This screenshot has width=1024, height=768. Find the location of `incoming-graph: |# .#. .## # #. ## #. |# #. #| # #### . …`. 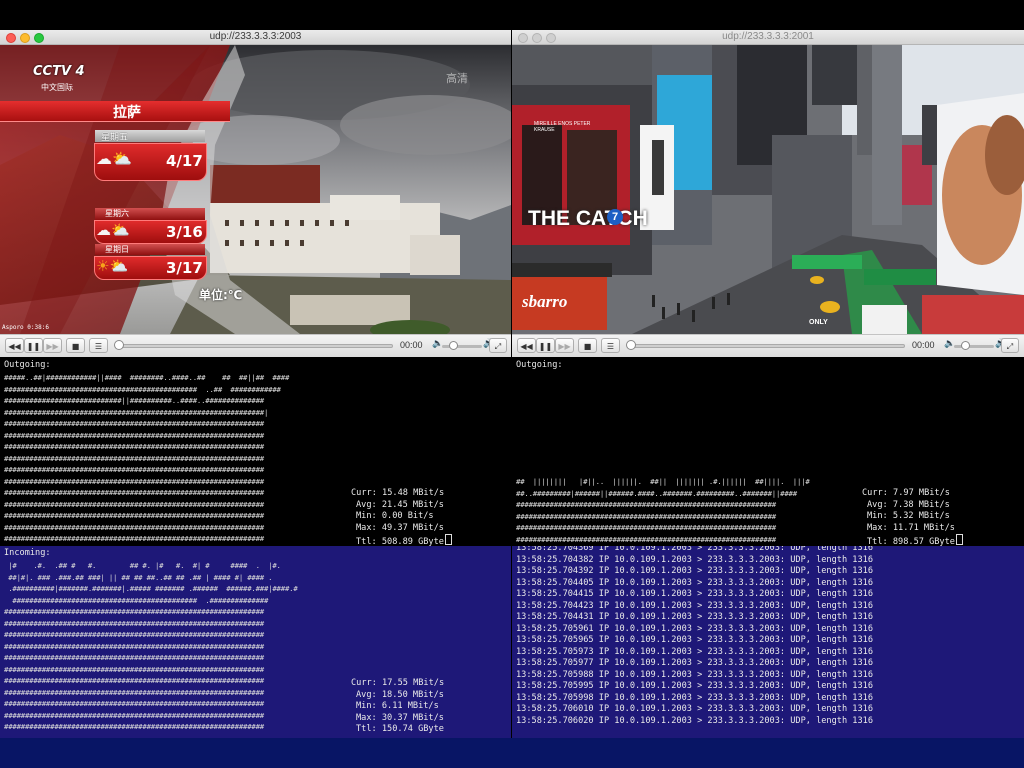

incoming-graph: |# .#. .## # #. ## #. |# #. #| # #### . … is located at coordinates (175, 648).